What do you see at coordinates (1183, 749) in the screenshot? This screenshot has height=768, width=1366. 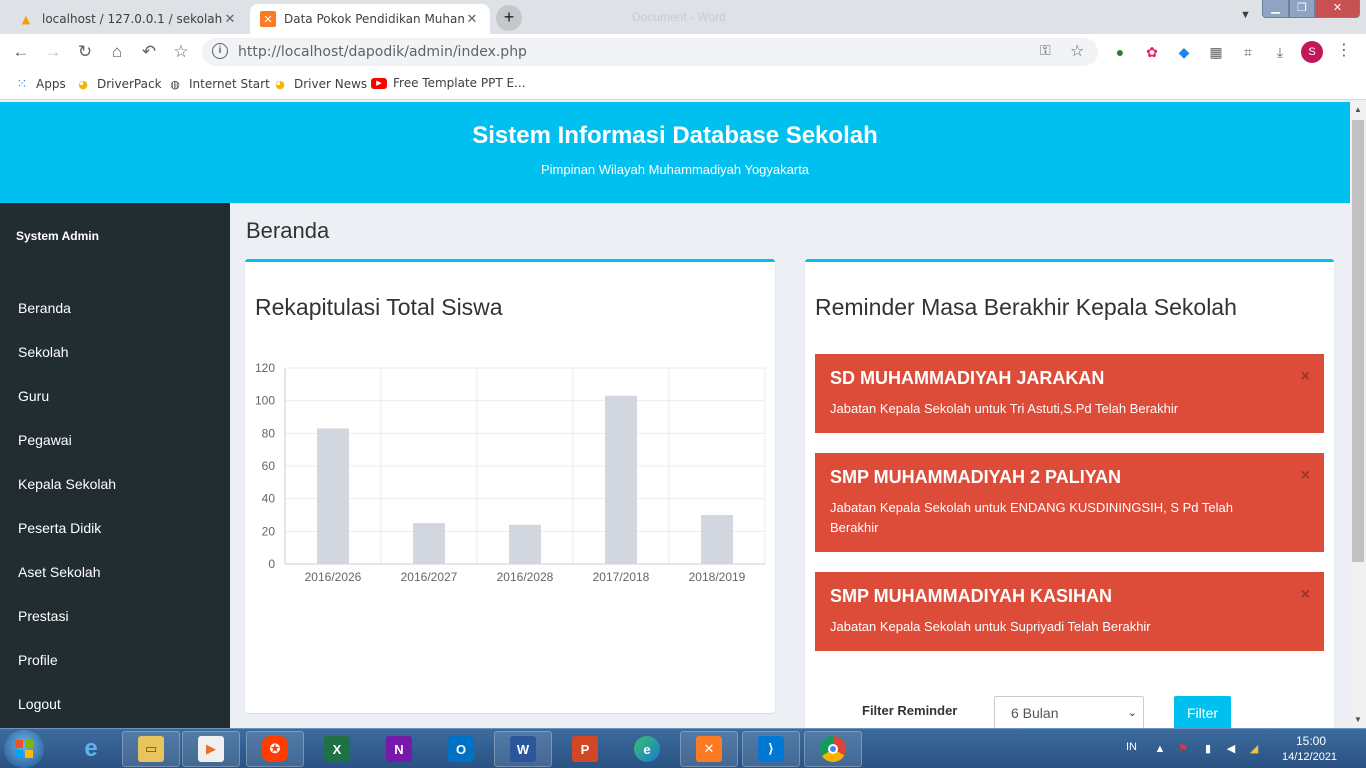 I see `action-center-flag-icon: ⚑` at bounding box center [1183, 749].